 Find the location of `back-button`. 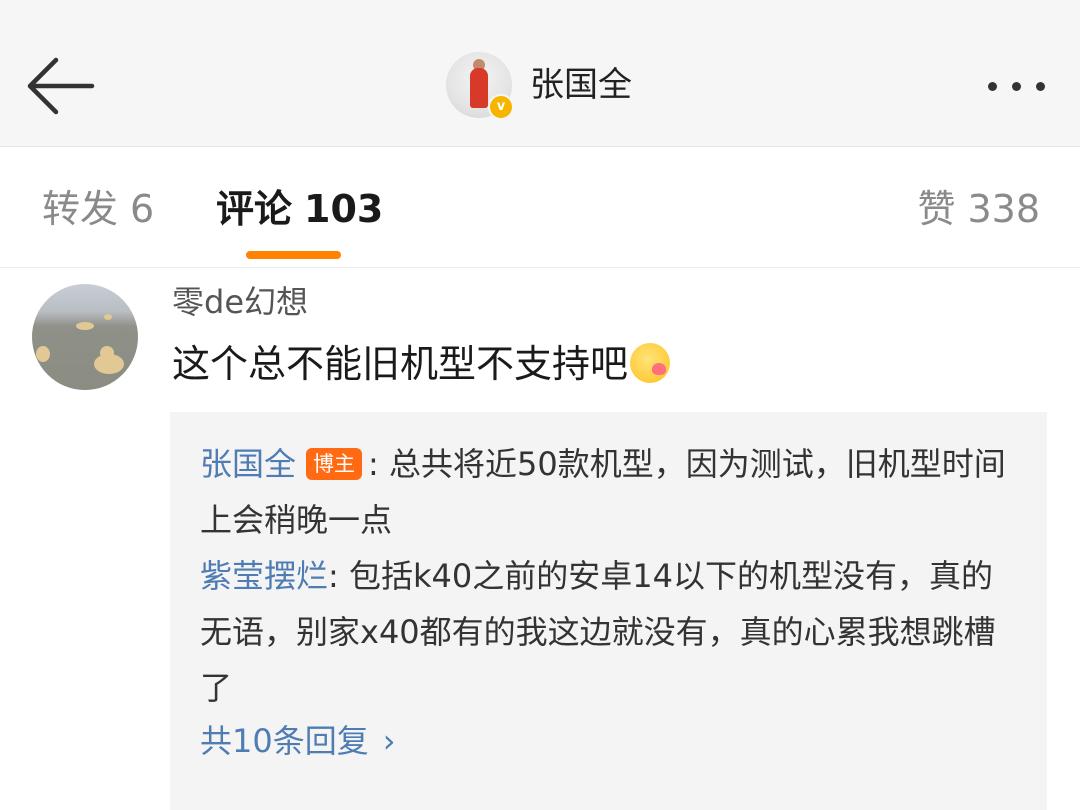

back-button is located at coordinates (62, 86).